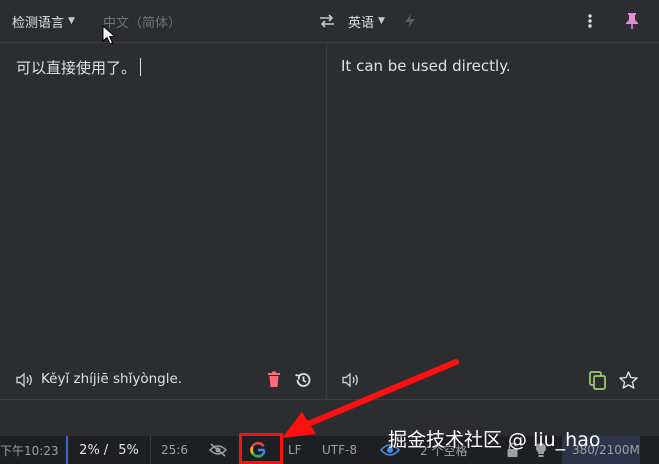 The width and height of the screenshot is (659, 464). I want to click on speaker-icon, so click(24, 380).